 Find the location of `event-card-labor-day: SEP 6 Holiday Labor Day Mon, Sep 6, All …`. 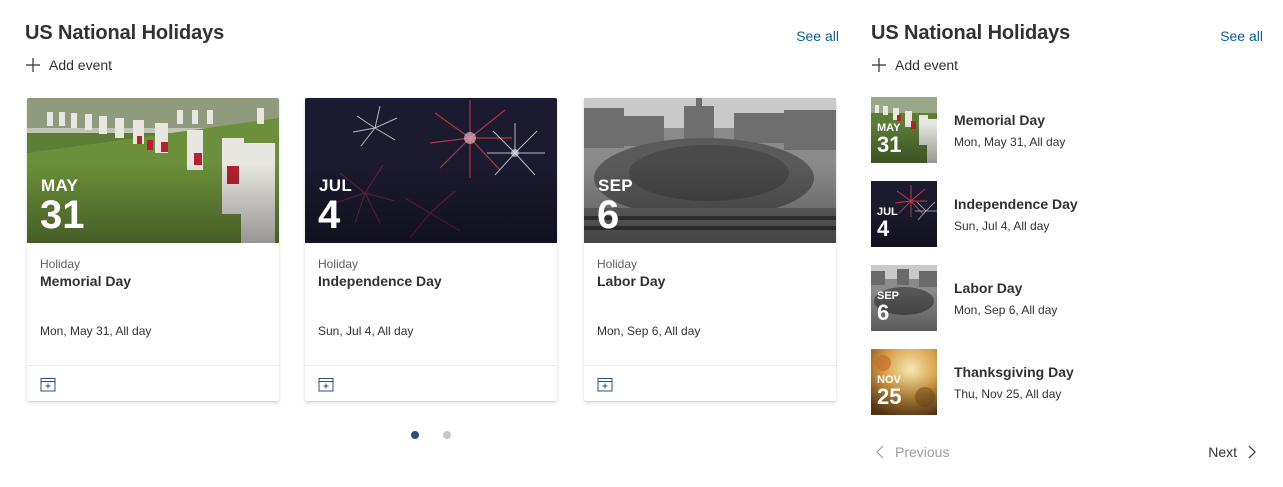

event-card-labor-day: SEP 6 Holiday Labor Day Mon, Sep 6, All … is located at coordinates (710, 249).